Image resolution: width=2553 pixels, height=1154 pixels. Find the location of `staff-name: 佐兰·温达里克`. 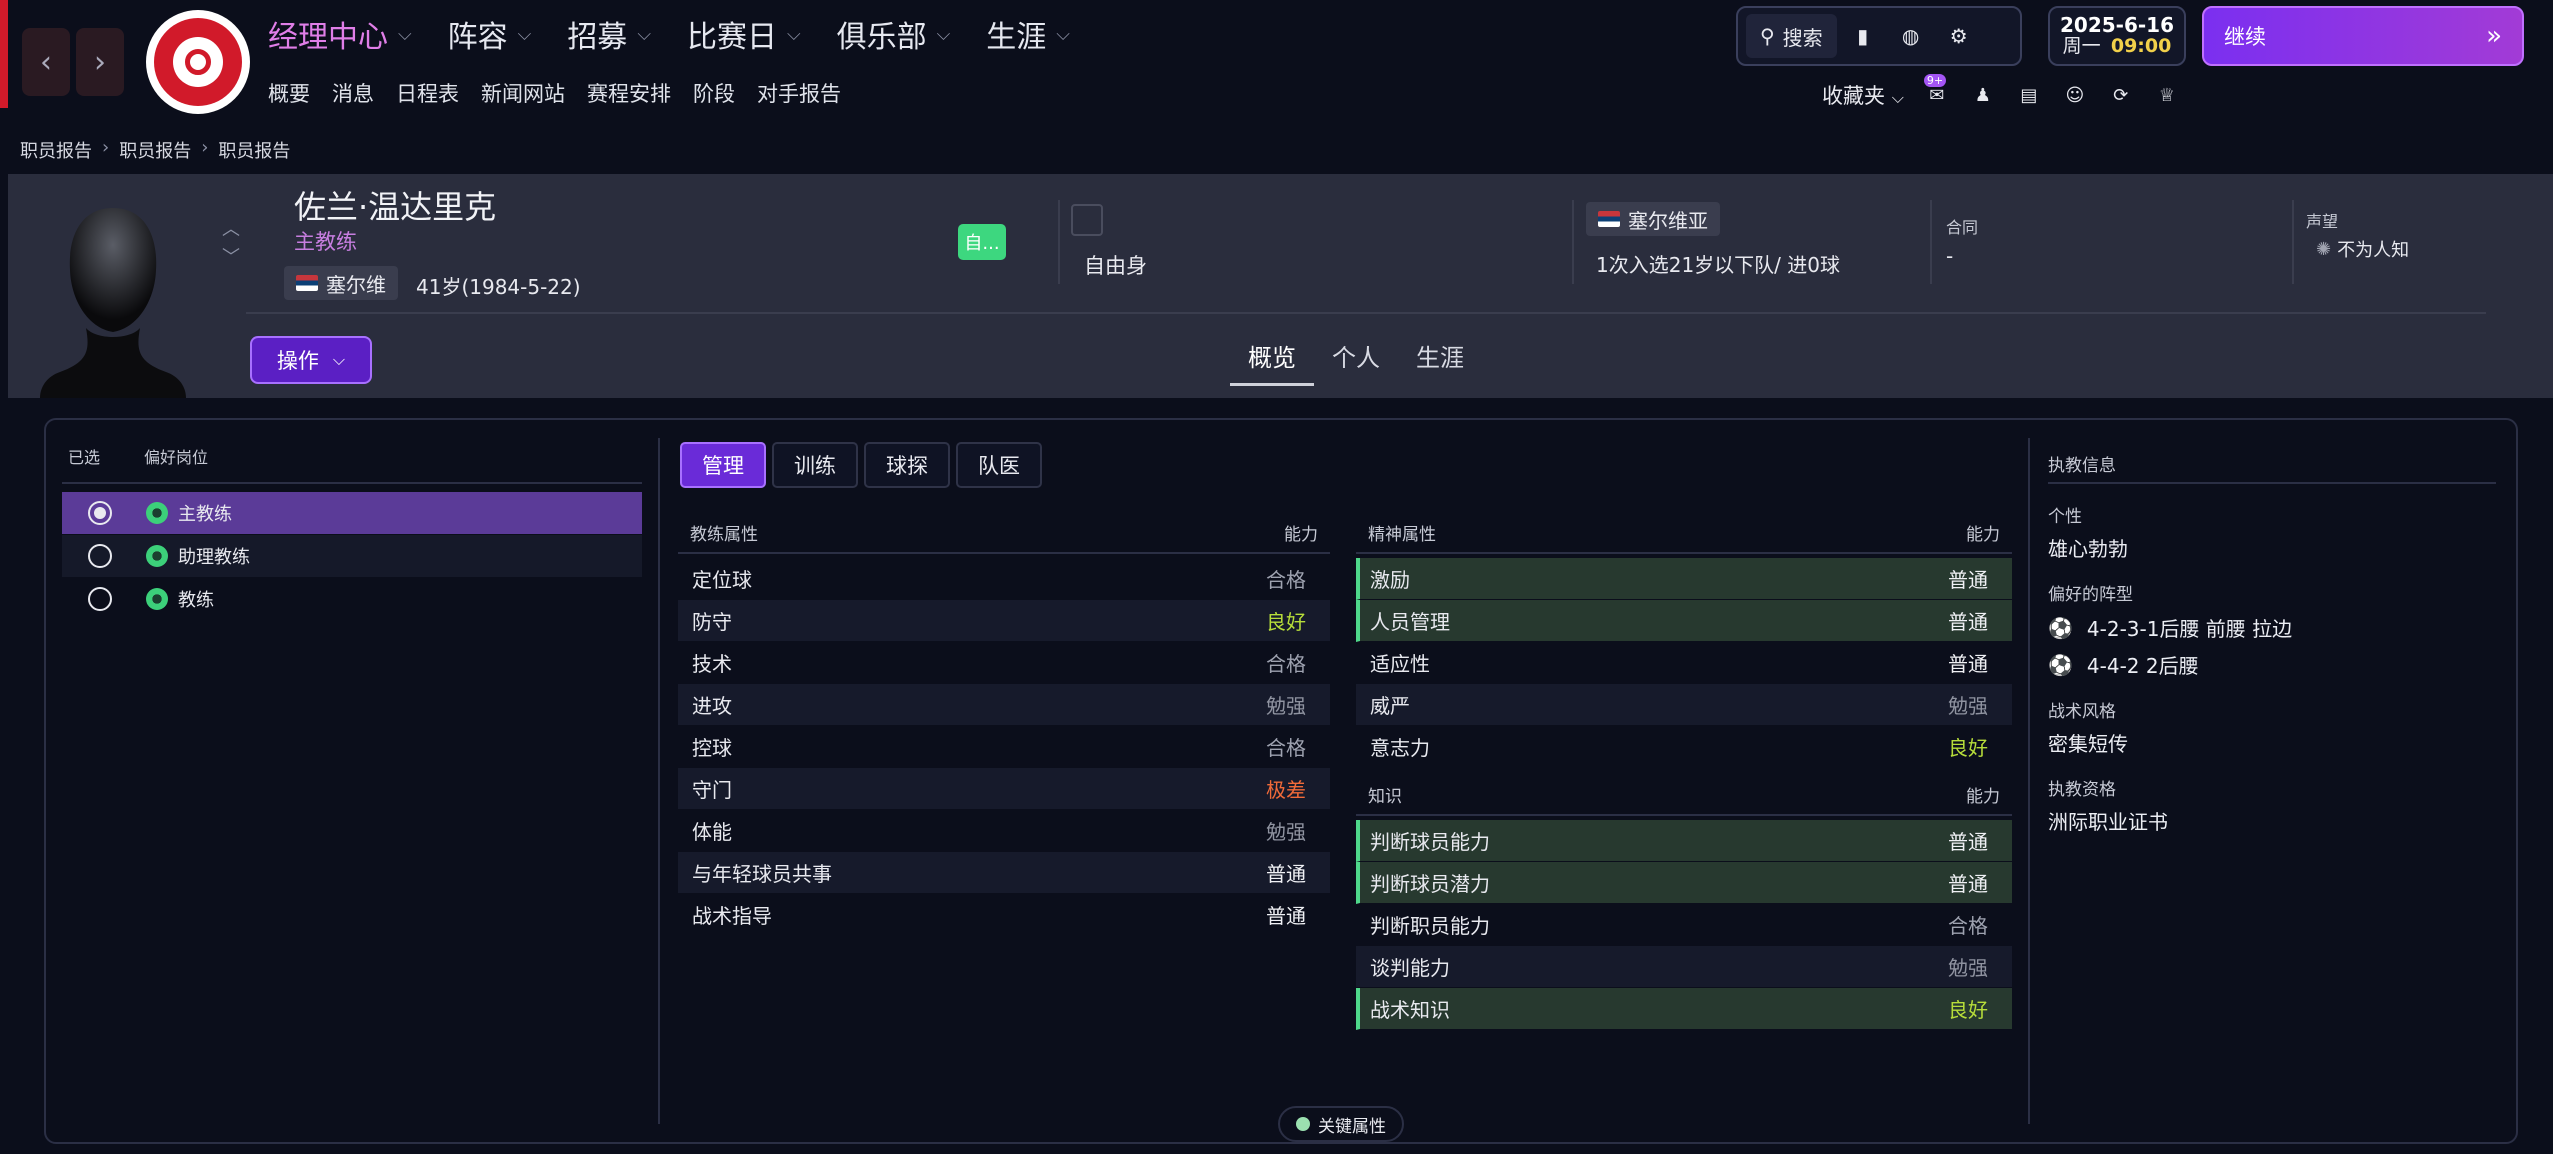

staff-name: 佐兰·温达里克 is located at coordinates (395, 207).